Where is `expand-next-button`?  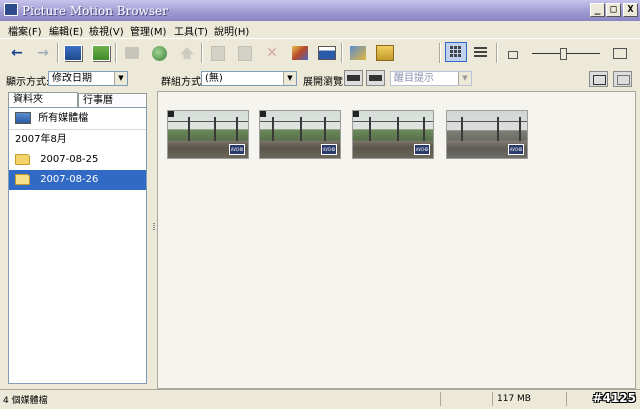 expand-next-button is located at coordinates (375, 78).